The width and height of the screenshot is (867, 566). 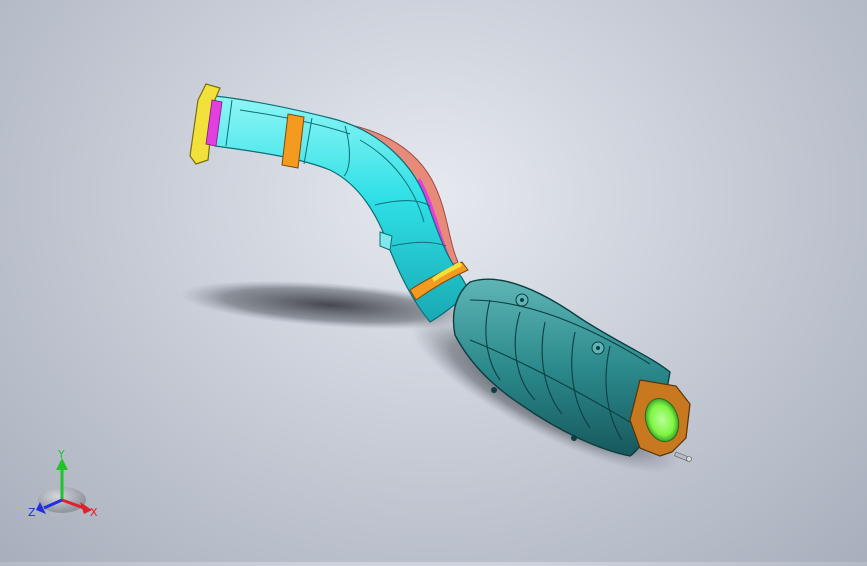 I want to click on z-axis-label: Z, so click(x=32, y=512).